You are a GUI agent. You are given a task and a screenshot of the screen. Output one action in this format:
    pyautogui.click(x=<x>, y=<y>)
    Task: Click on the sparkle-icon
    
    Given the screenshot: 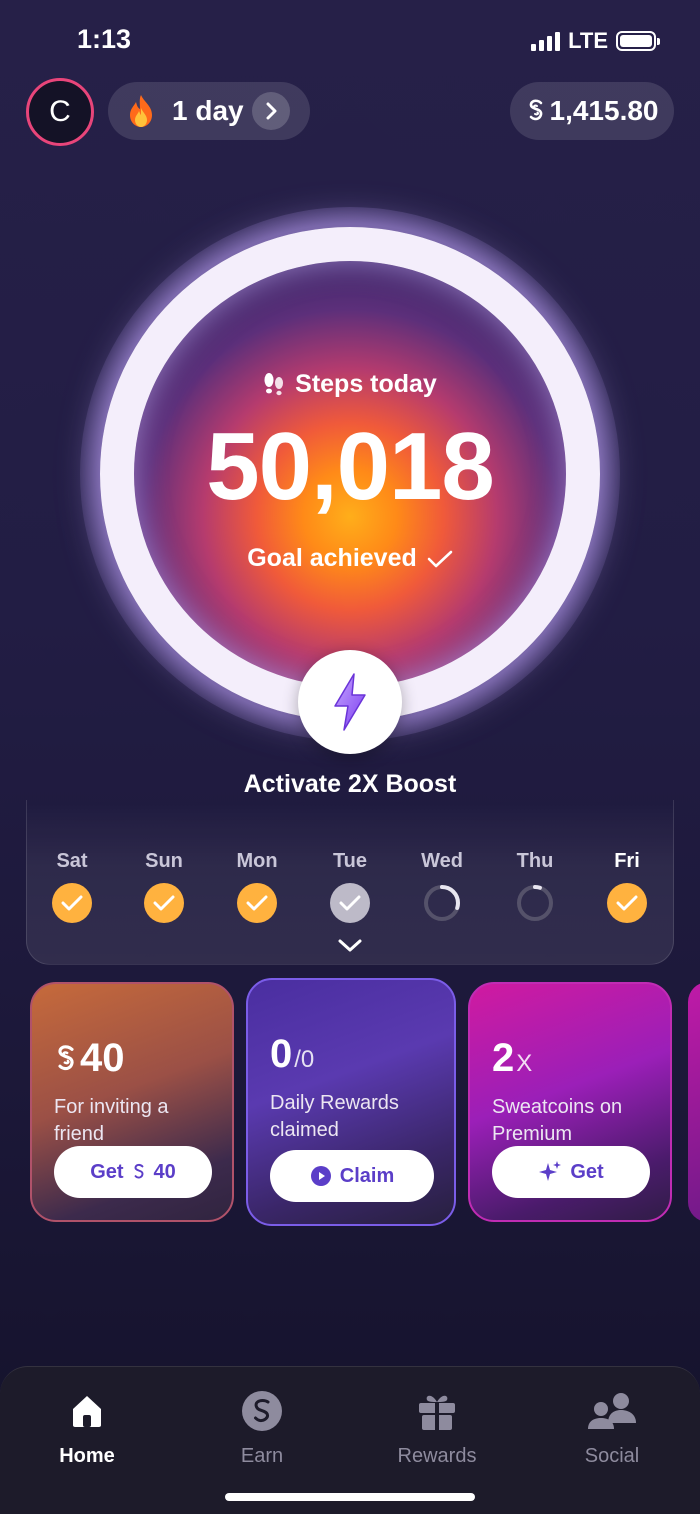 What is the action you would take?
    pyautogui.click(x=550, y=1171)
    